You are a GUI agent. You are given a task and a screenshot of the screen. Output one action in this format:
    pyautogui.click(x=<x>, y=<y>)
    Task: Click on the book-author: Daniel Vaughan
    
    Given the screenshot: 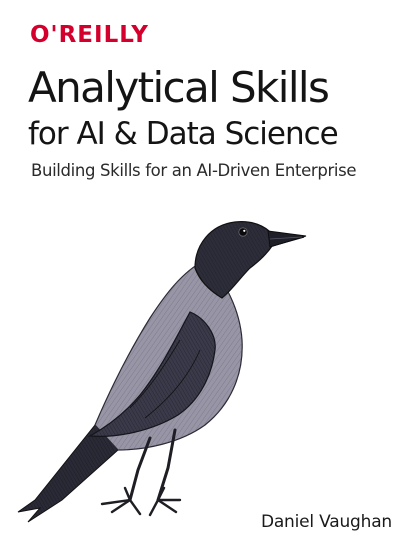 What is the action you would take?
    pyautogui.click(x=326, y=522)
    